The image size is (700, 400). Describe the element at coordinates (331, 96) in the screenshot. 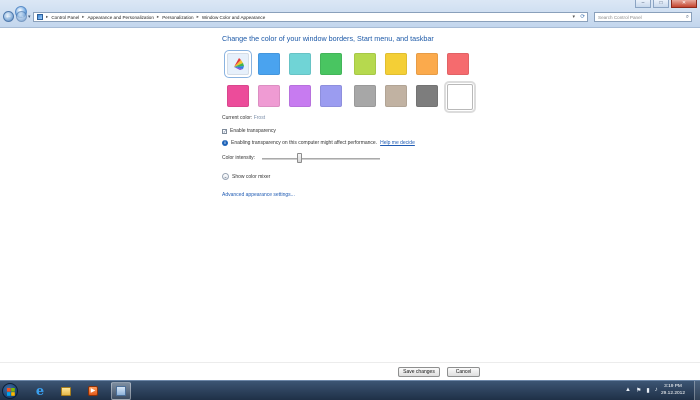

I see `color-swatch-lavender` at that location.